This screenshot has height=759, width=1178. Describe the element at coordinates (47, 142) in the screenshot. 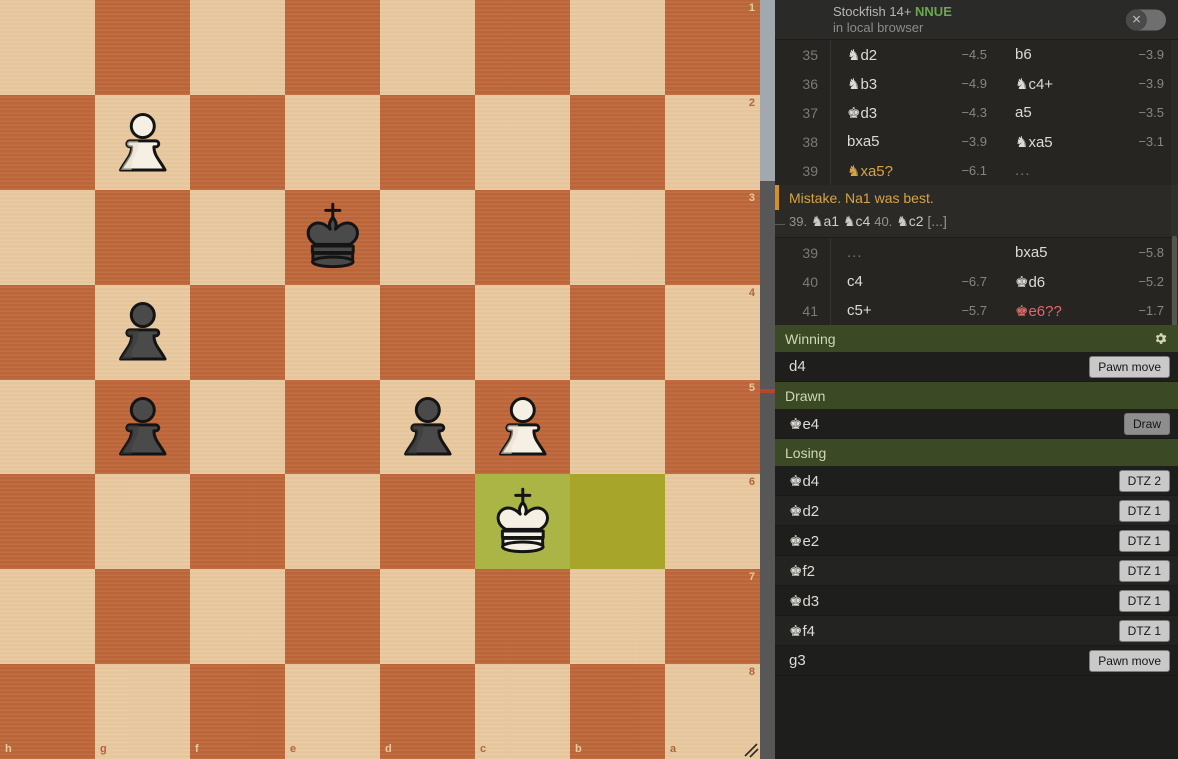

I see `board-square-h2` at that location.